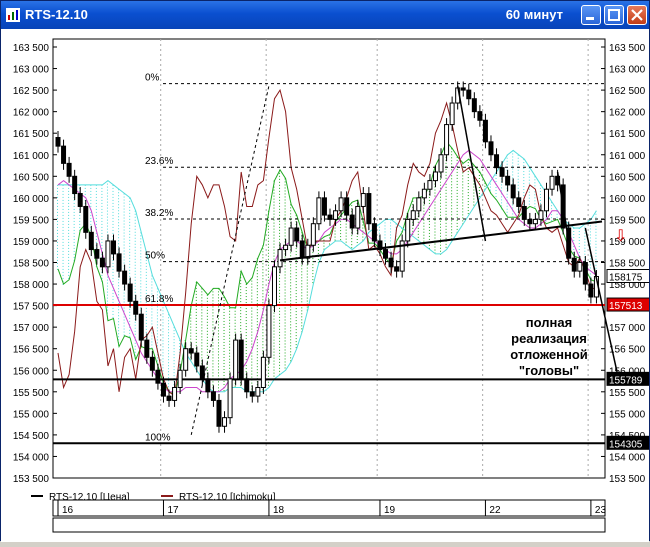 This screenshot has height=547, width=650. What do you see at coordinates (325, 15) in the screenshot?
I see `title-bar: RTS-12.10 60 минут` at bounding box center [325, 15].